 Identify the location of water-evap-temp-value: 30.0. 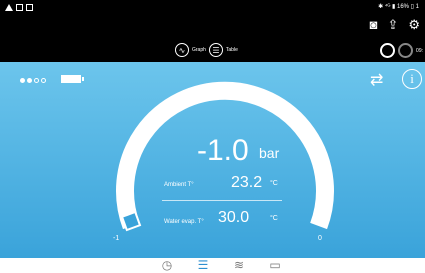
(234, 217).